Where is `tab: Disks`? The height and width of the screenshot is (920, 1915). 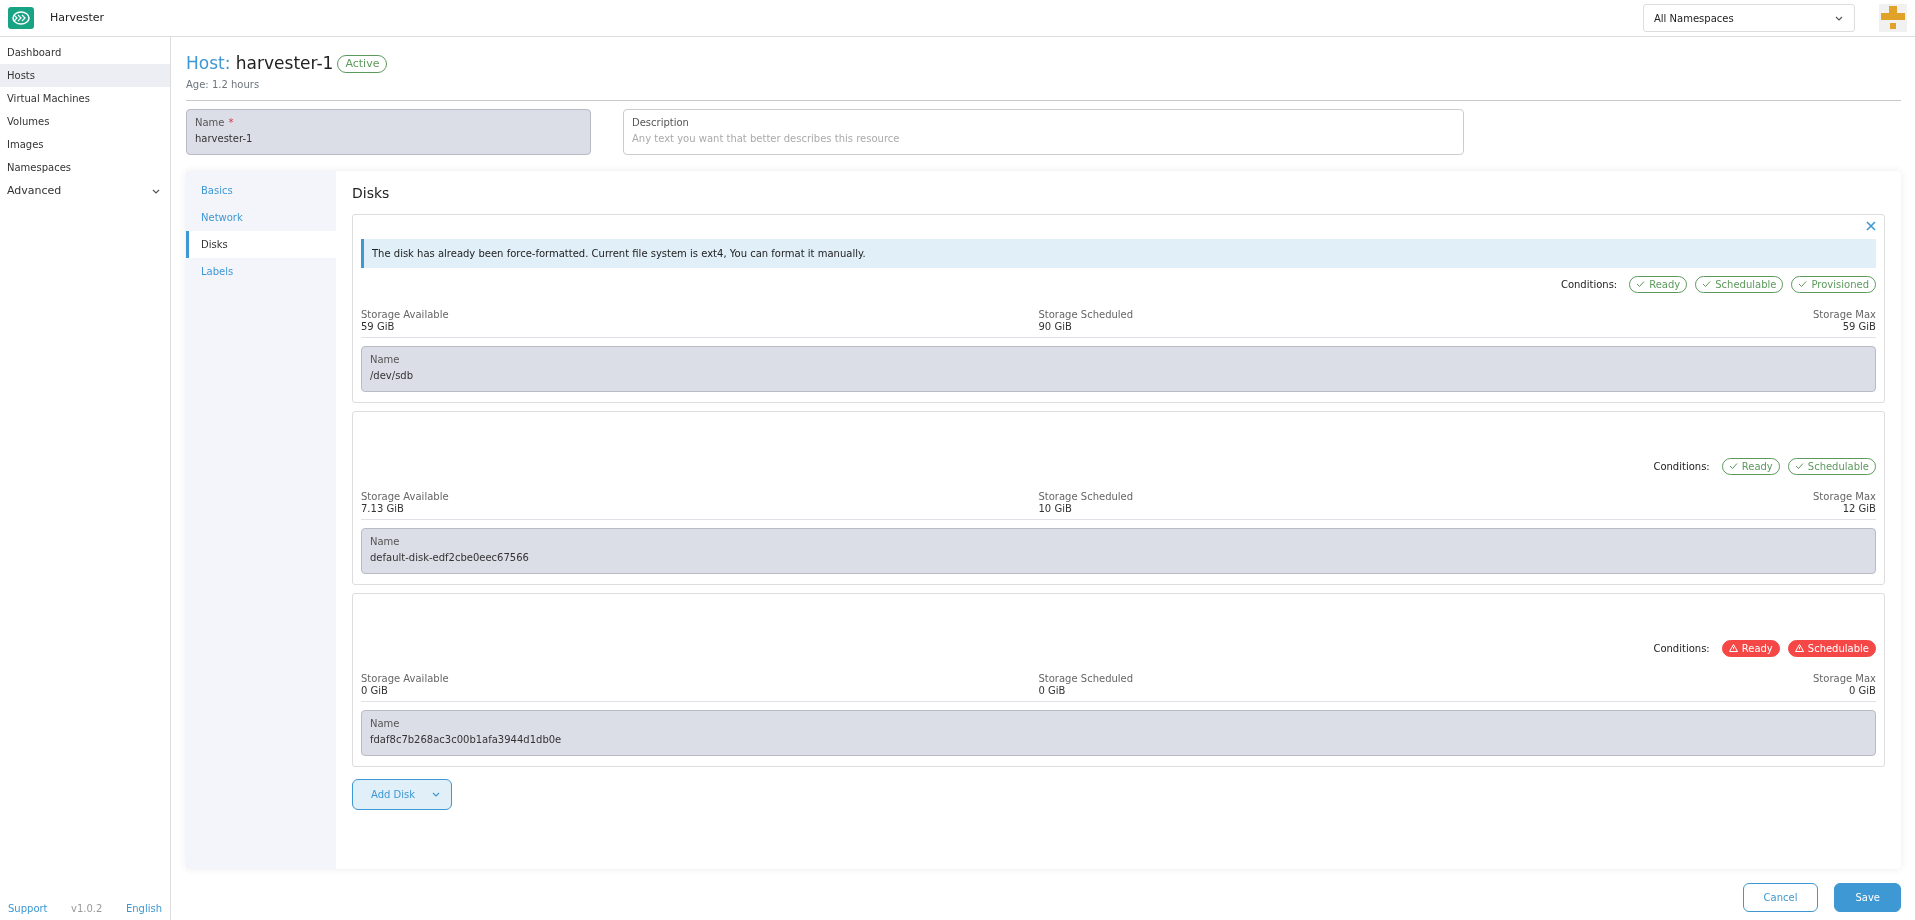
tab: Disks is located at coordinates (261, 244).